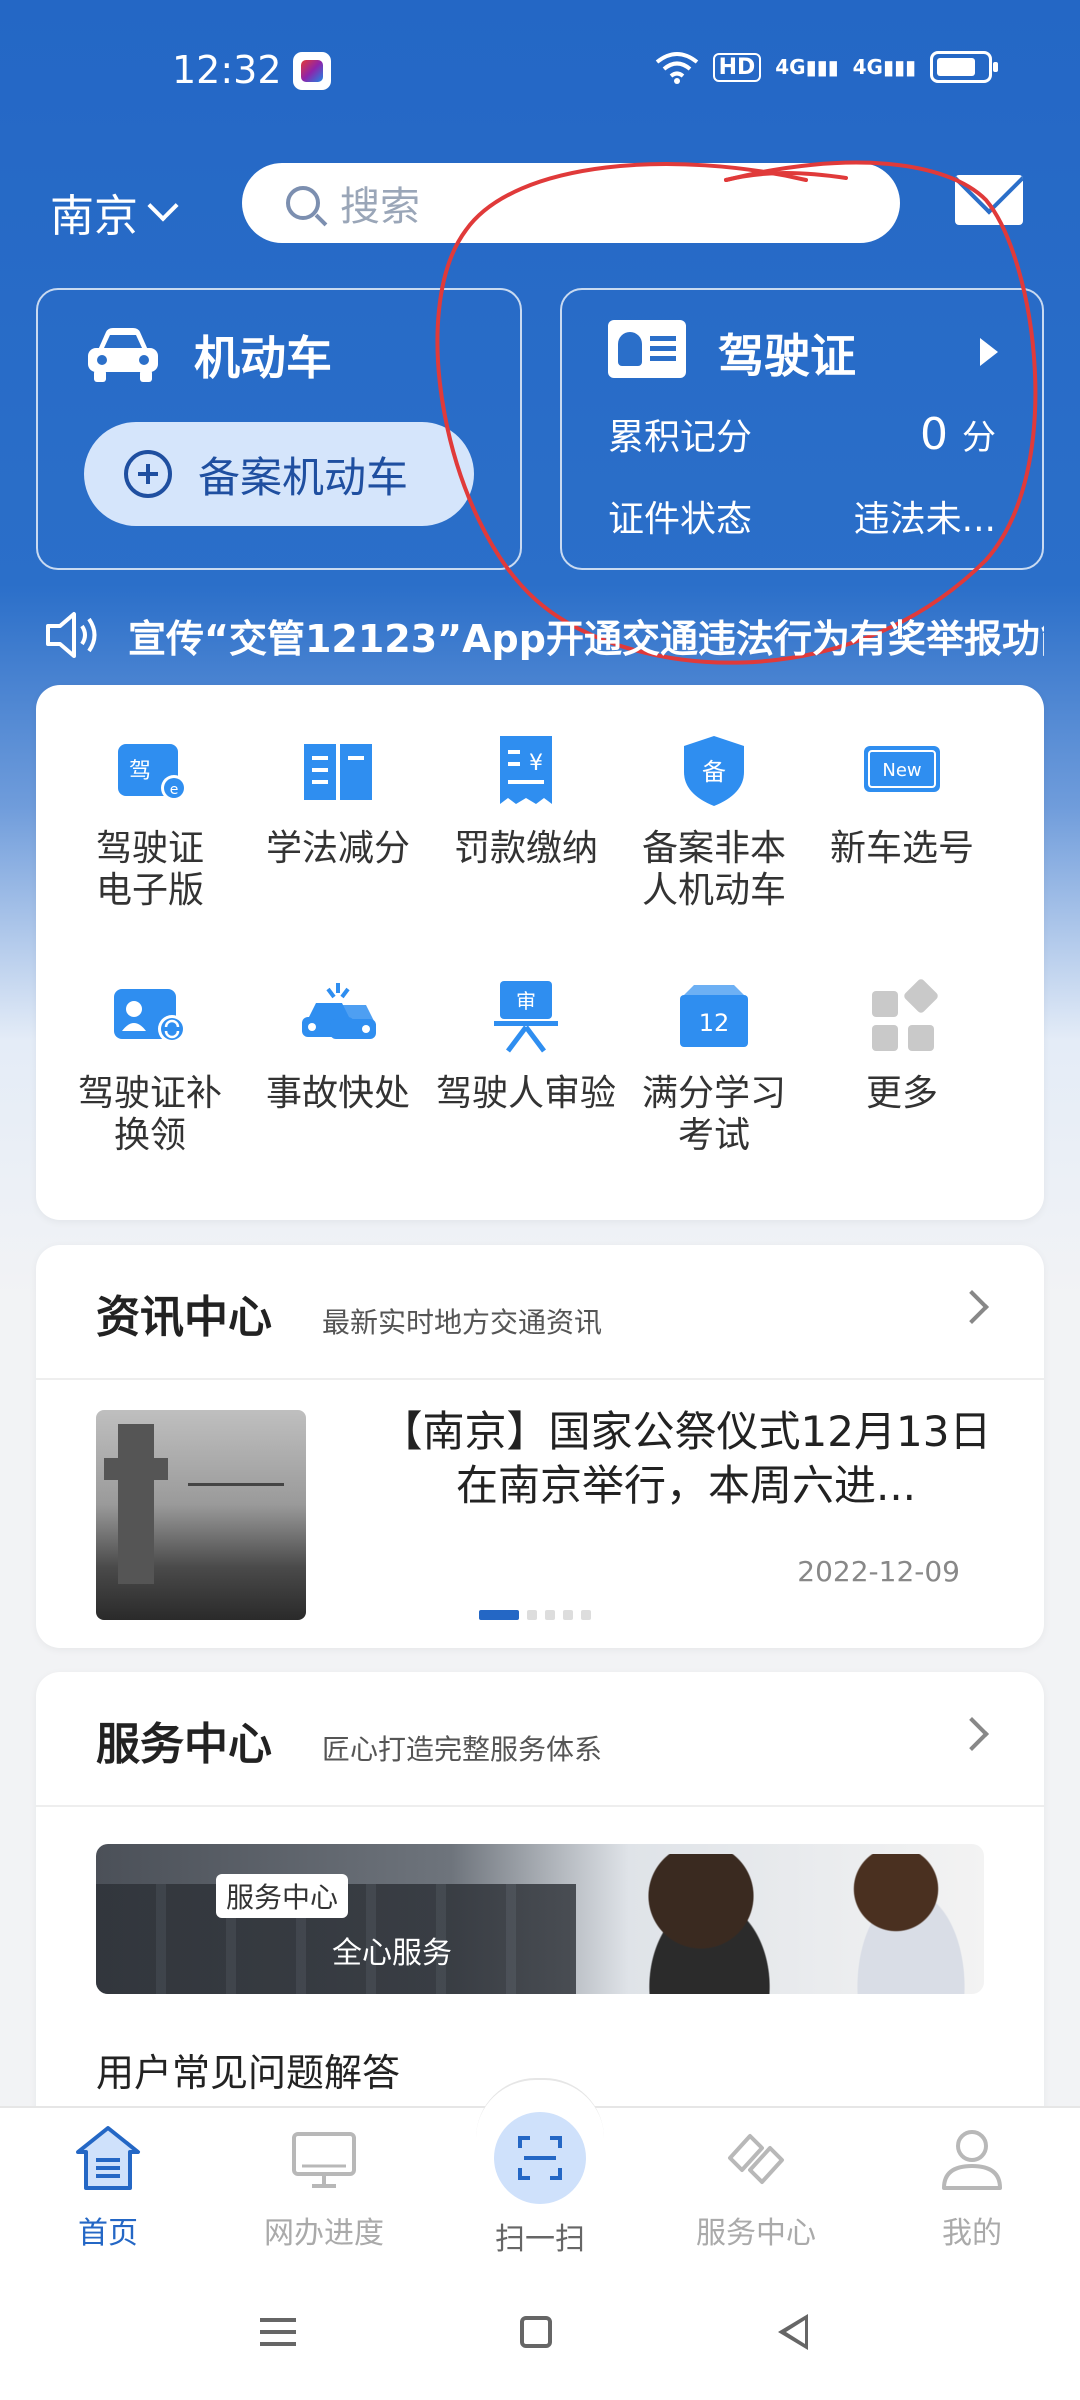 This screenshot has width=1080, height=2400. What do you see at coordinates (802, 434) in the screenshot?
I see `points-row: 累积记分 0分` at bounding box center [802, 434].